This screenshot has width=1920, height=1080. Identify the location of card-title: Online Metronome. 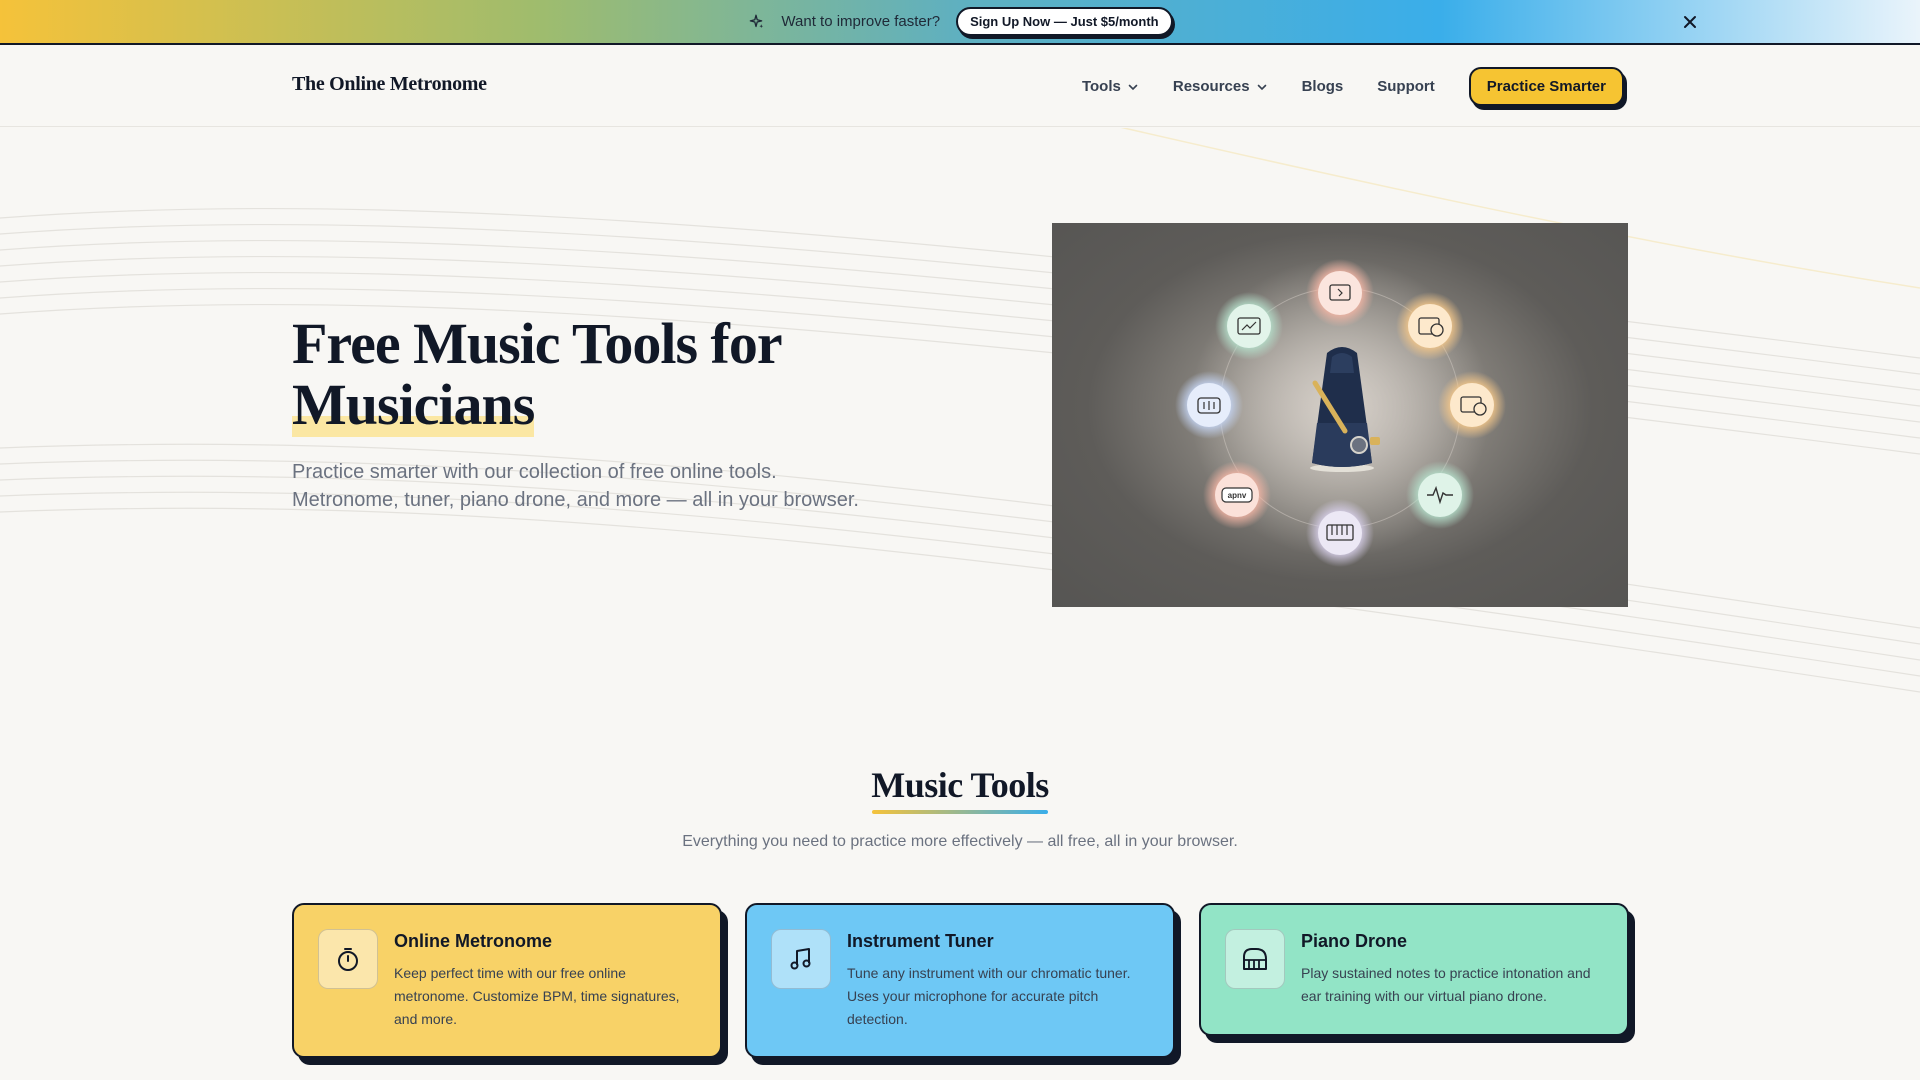
(473, 941).